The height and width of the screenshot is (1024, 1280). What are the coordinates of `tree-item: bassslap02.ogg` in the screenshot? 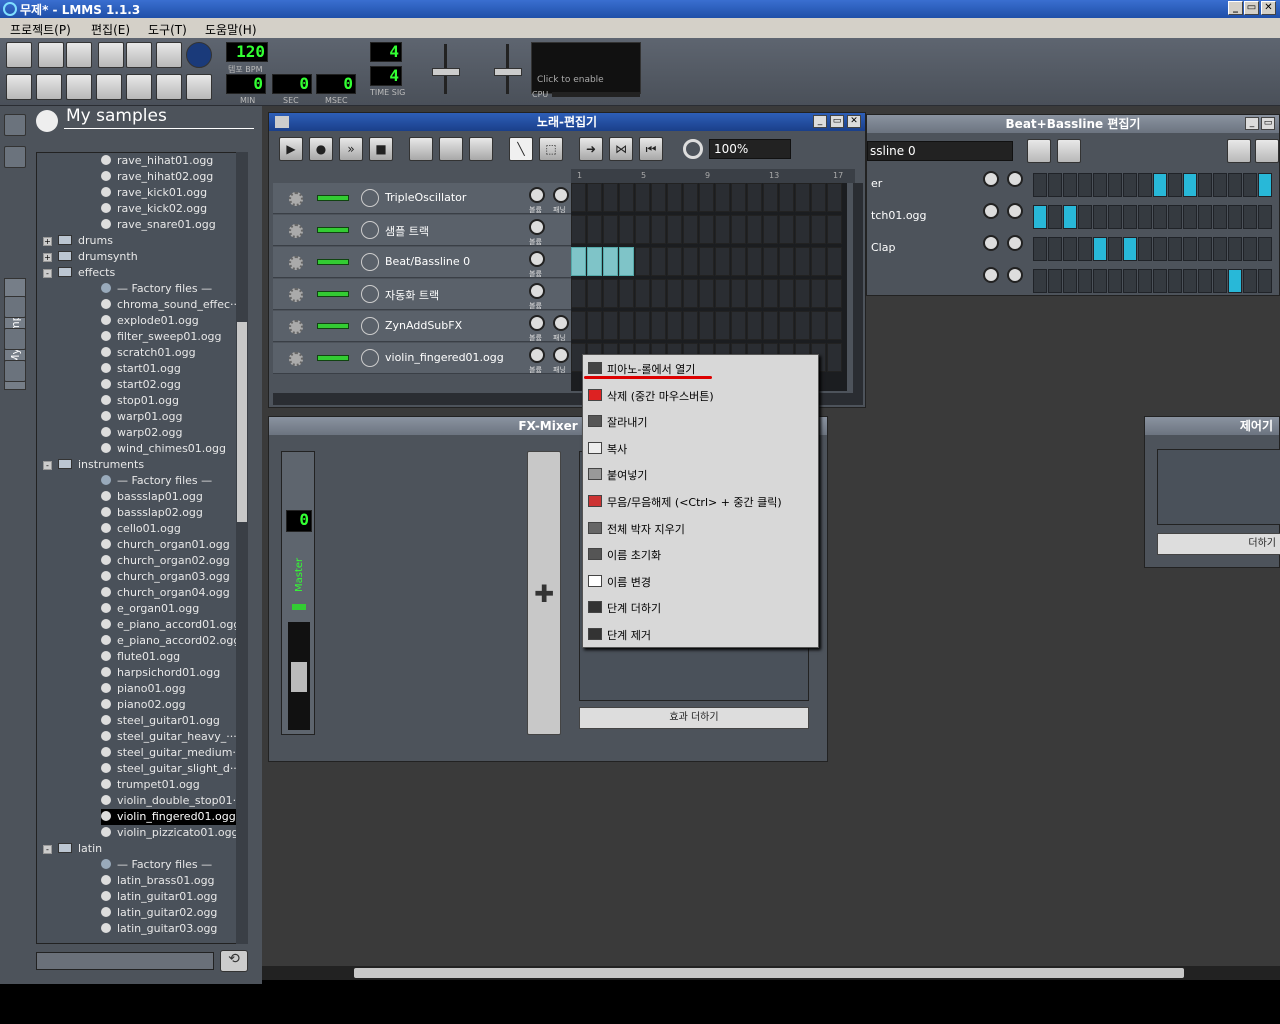 It's located at (152, 513).